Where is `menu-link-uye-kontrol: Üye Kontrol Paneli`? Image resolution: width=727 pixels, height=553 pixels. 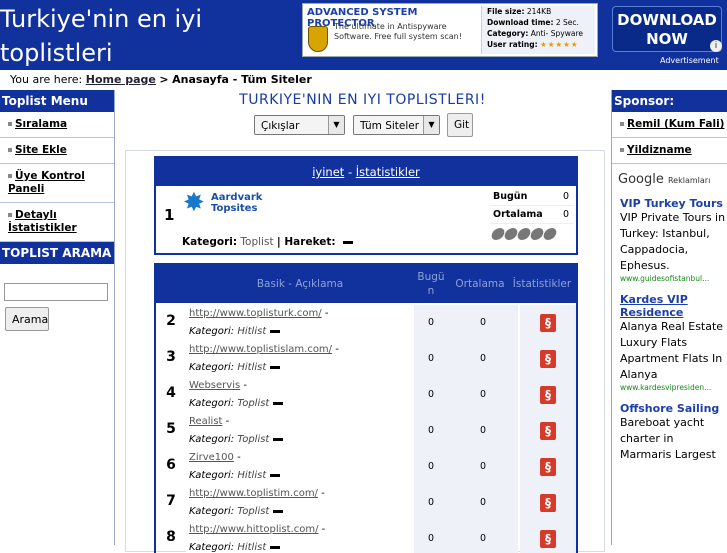
menu-link-uye-kontrol: Üye Kontrol Paneli is located at coordinates (46, 182).